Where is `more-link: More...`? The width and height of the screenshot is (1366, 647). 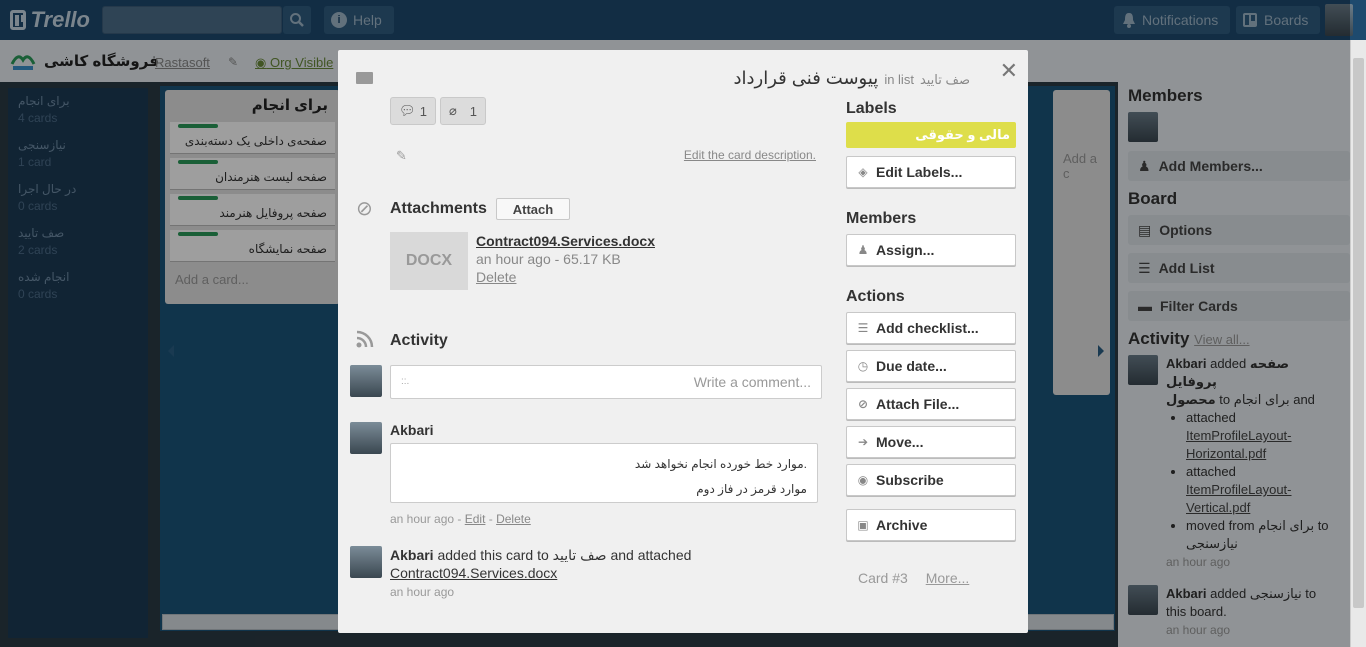 more-link: More... is located at coordinates (948, 578).